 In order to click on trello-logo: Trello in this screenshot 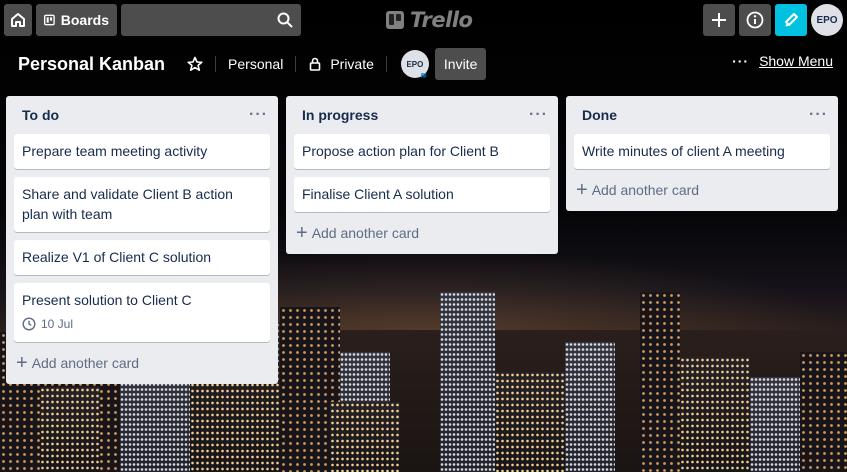, I will do `click(429, 20)`.